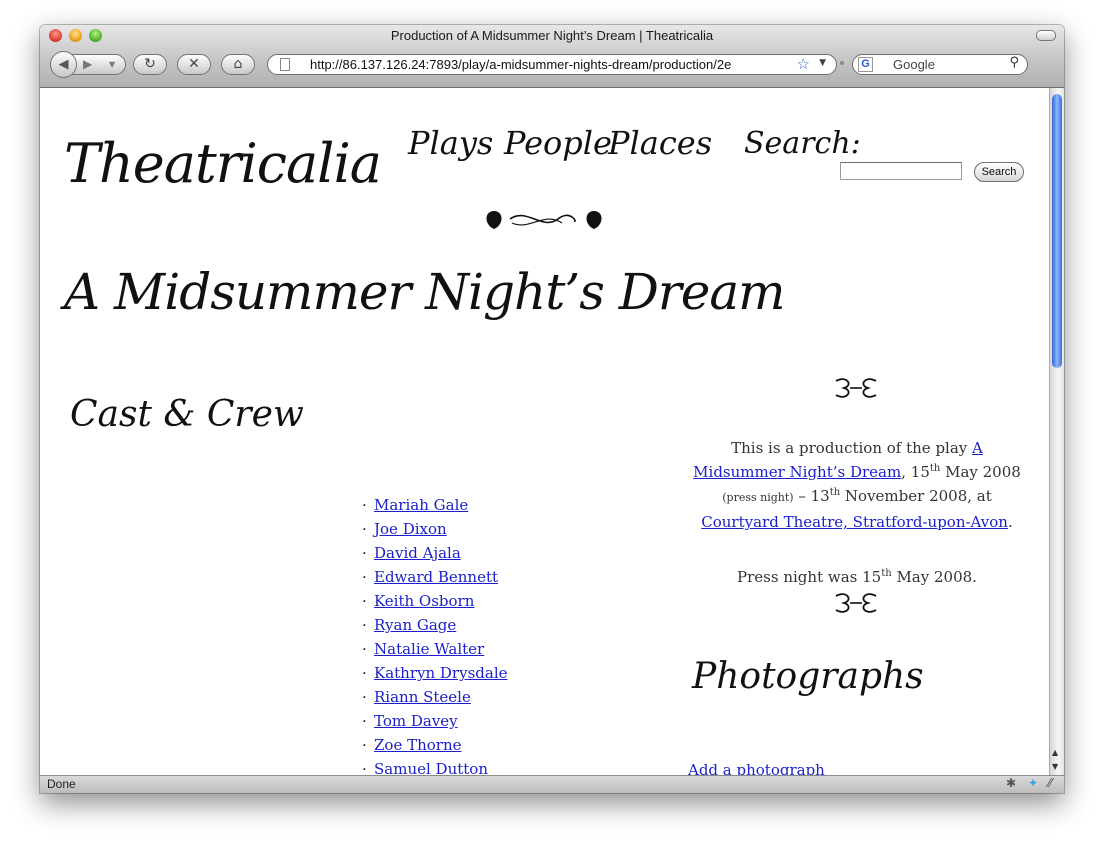  Describe the element at coordinates (808, 676) in the screenshot. I see `photographs-heading: Photographs` at that location.